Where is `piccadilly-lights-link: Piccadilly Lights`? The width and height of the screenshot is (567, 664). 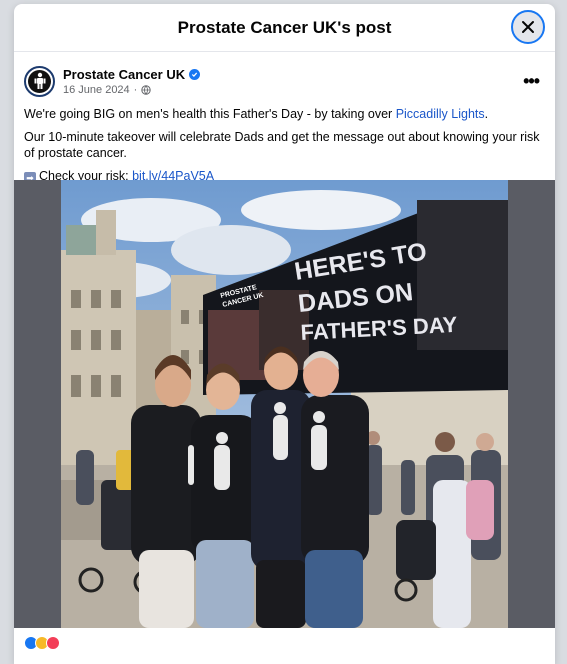 piccadilly-lights-link: Piccadilly Lights is located at coordinates (440, 114).